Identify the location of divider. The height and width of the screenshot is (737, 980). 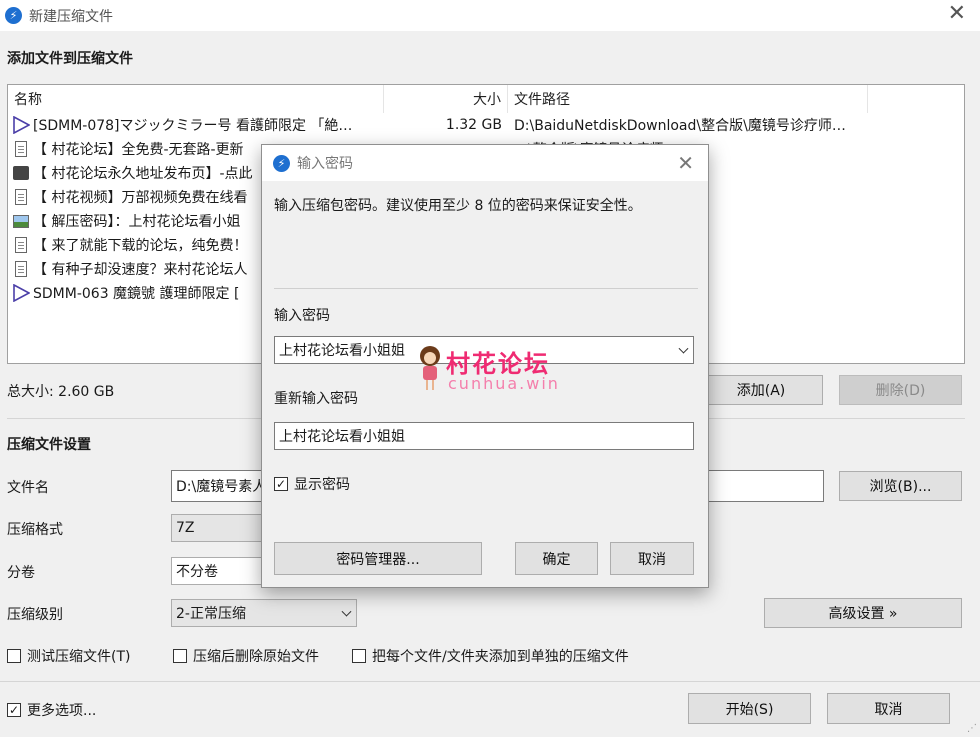
(490, 681).